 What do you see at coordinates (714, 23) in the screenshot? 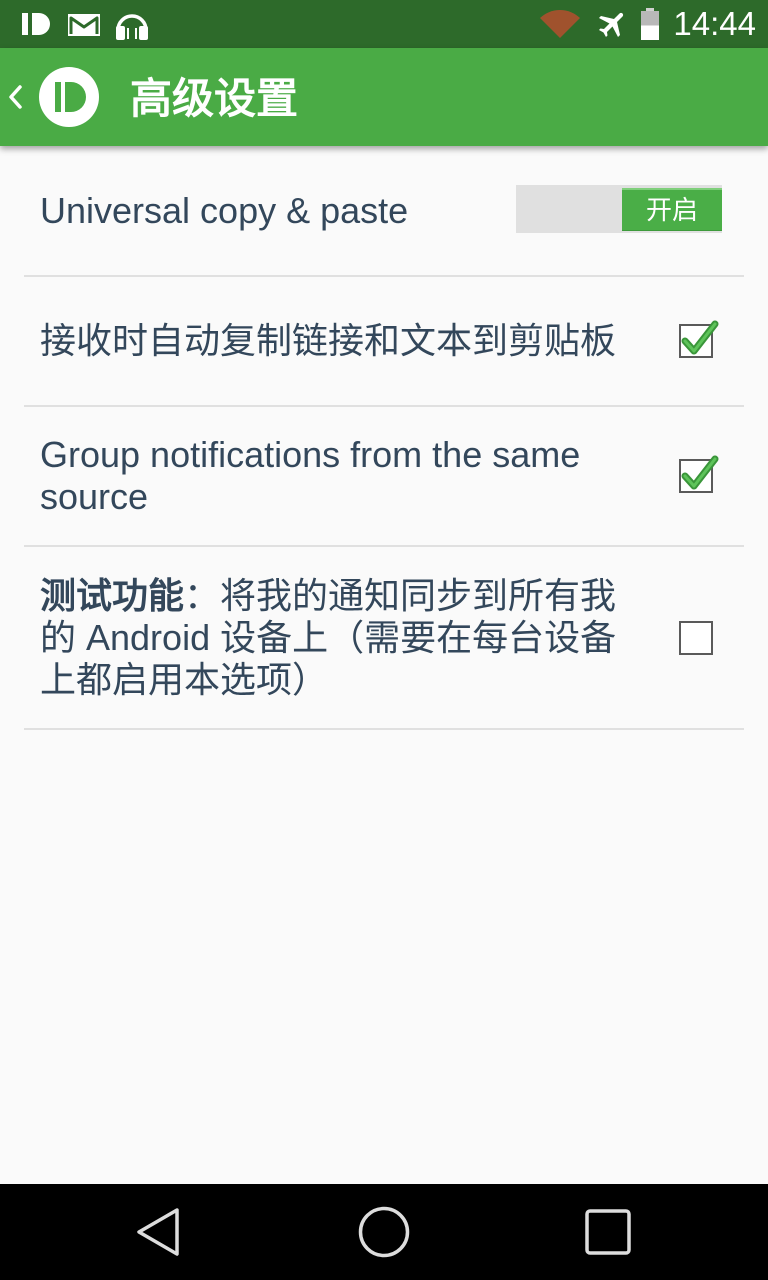
I see `clock: 14:44` at bounding box center [714, 23].